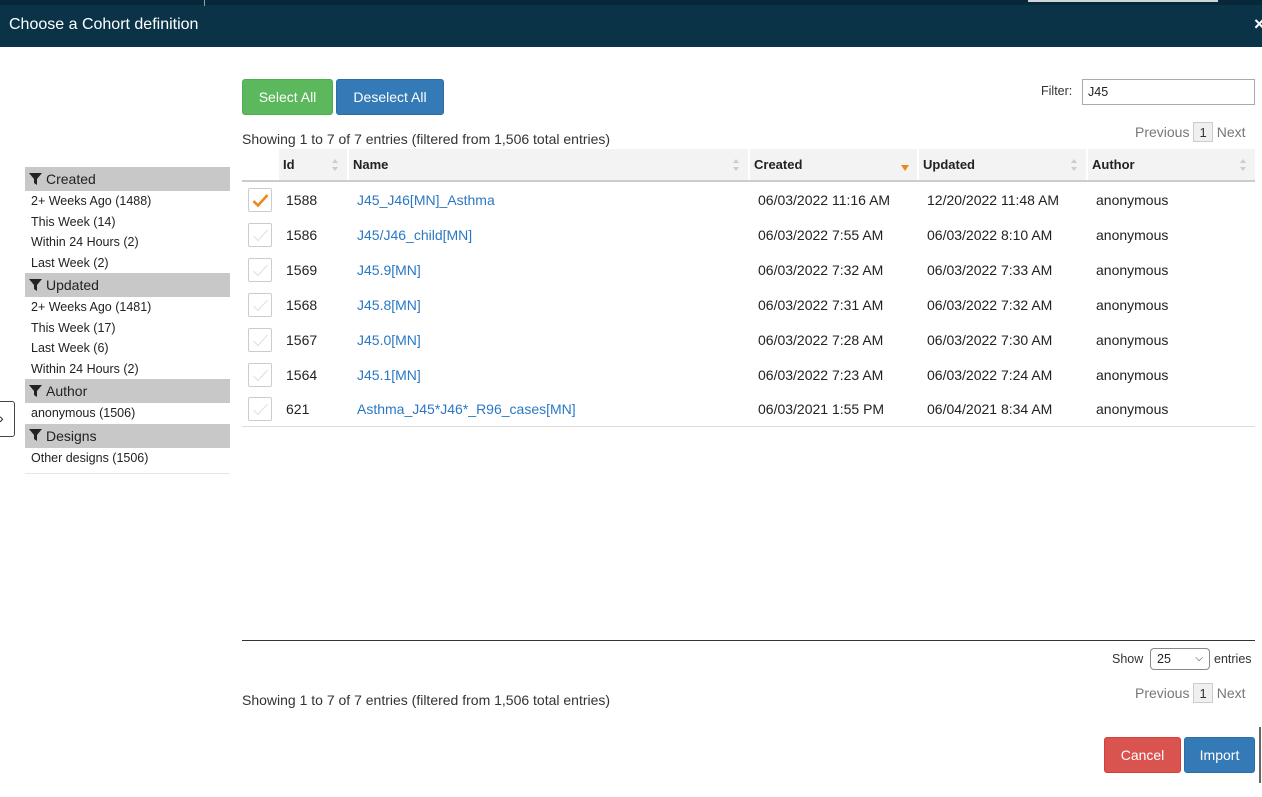  What do you see at coordinates (127, 179) in the screenshot?
I see `facet-header-created: Created` at bounding box center [127, 179].